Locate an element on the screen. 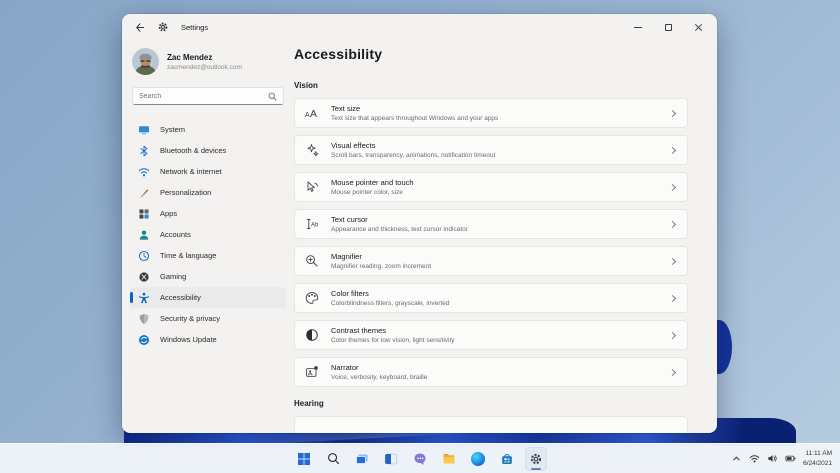 Image resolution: width=840 pixels, height=473 pixels. svg-text: Ab is located at coordinates (315, 226).